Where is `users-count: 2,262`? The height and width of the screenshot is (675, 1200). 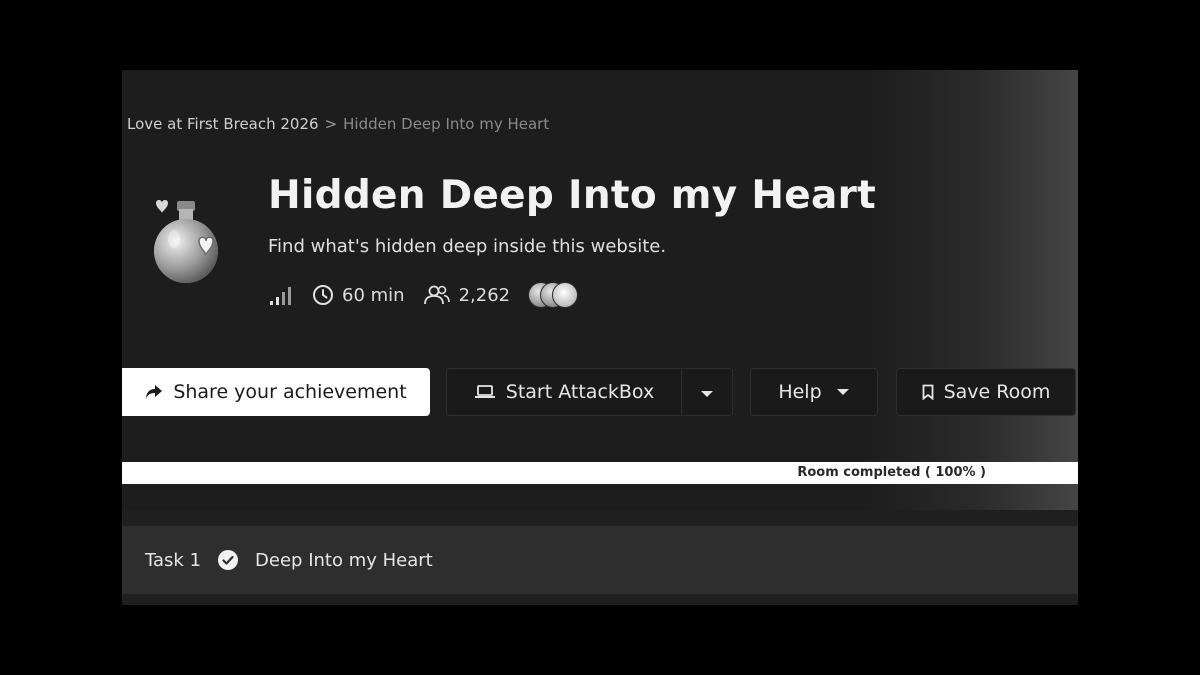
users-count: 2,262 is located at coordinates (484, 295).